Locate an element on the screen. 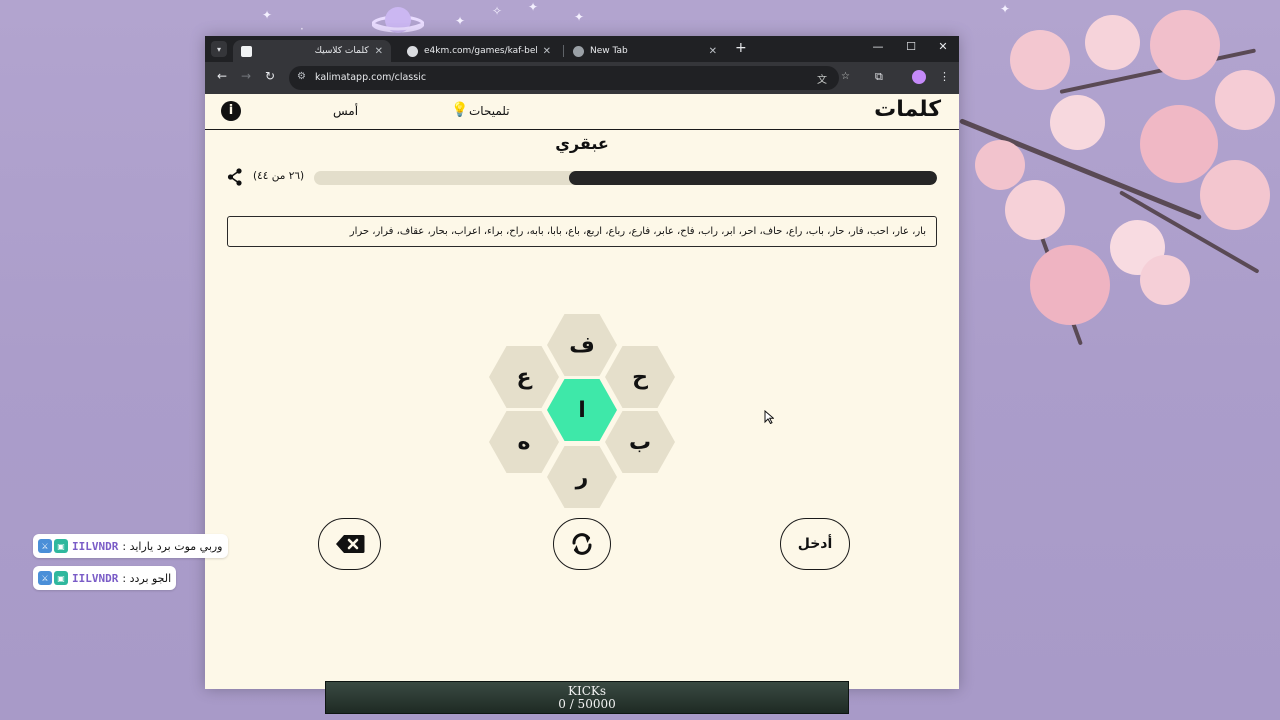 Image resolution: width=1280 pixels, height=720 pixels. kicks-count: 0 / 50000 is located at coordinates (587, 704).